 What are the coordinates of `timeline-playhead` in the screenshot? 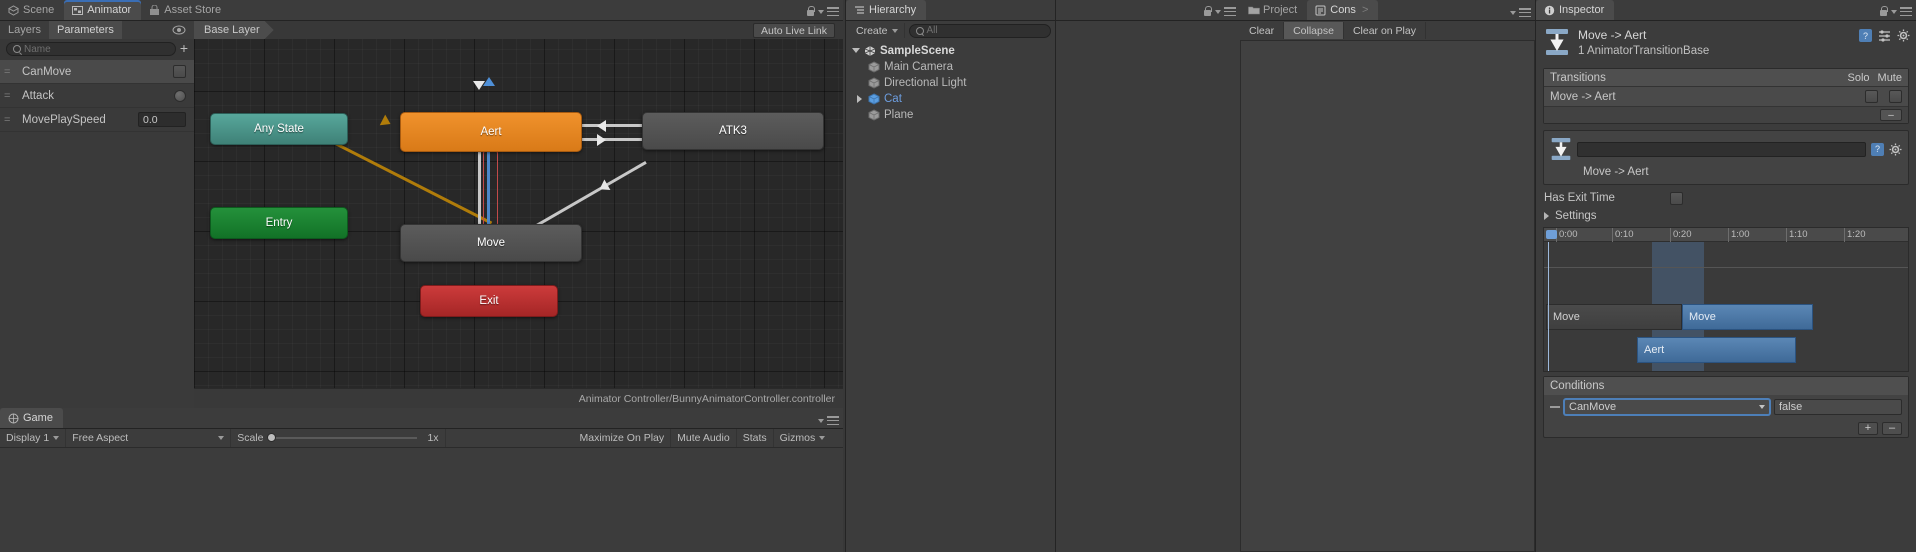 It's located at (1548, 306).